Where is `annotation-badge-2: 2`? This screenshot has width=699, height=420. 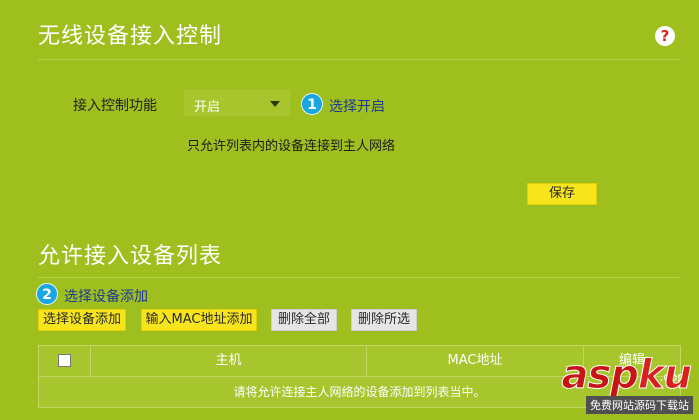
annotation-badge-2: 2 is located at coordinates (47, 294).